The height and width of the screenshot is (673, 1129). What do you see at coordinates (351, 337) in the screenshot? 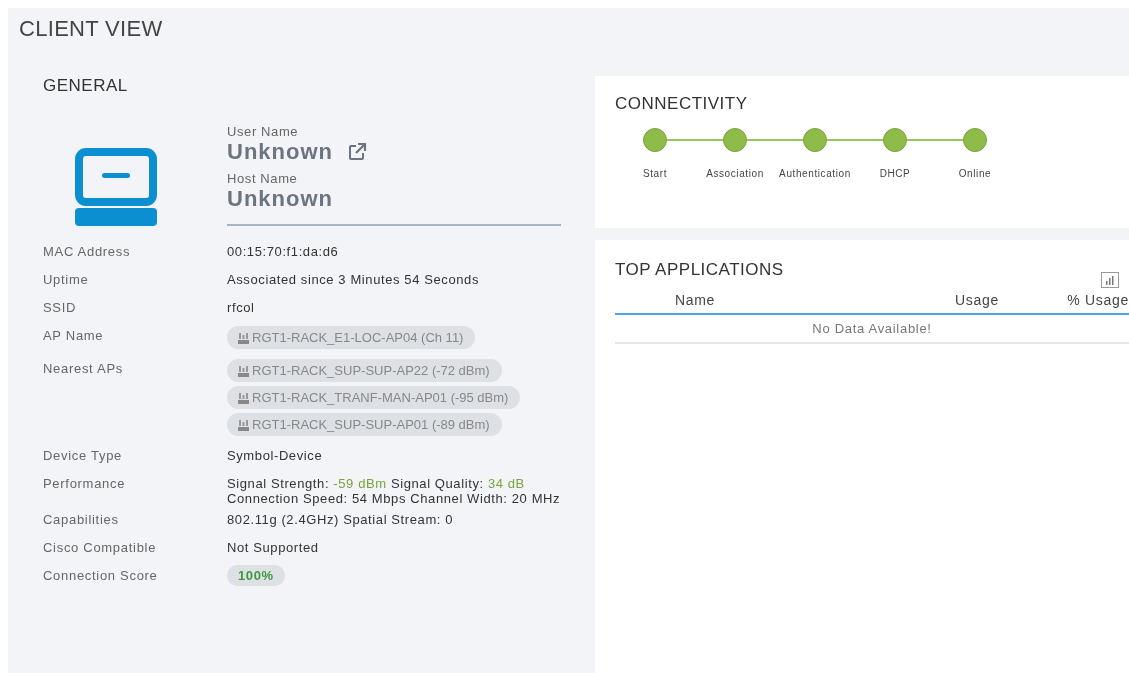
I see `access-point-chip: RGT1-RACK_E1-LOC-AP04 (Ch 11)` at bounding box center [351, 337].